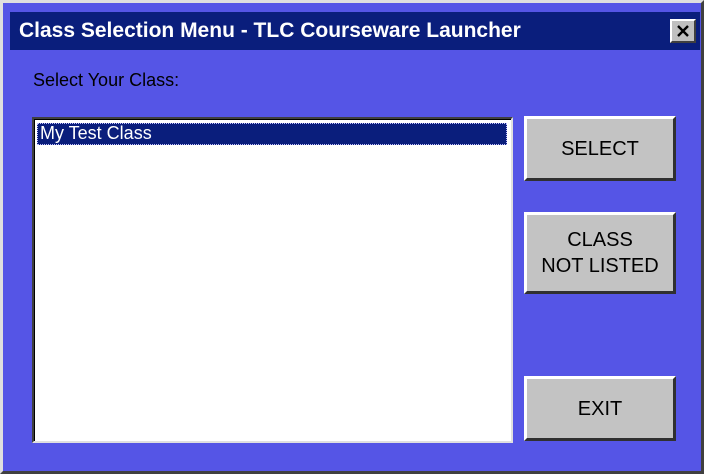  I want to click on list-item: My Test Class, so click(272, 134).